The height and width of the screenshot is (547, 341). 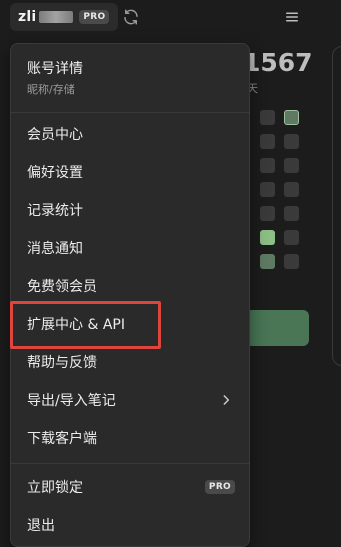 I want to click on menu-item-label: 导出/导入笔记, so click(x=71, y=401).